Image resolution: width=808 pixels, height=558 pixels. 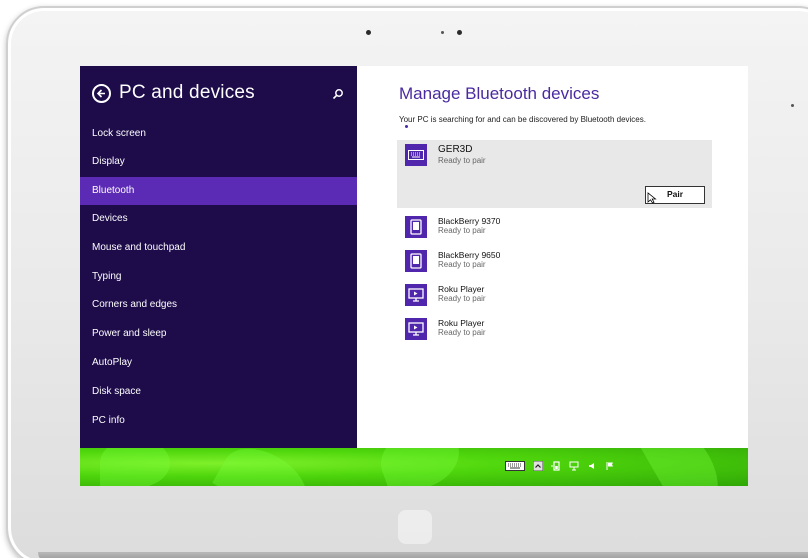 What do you see at coordinates (129, 333) in the screenshot?
I see `sidebar-item-label: Power and sleep` at bounding box center [129, 333].